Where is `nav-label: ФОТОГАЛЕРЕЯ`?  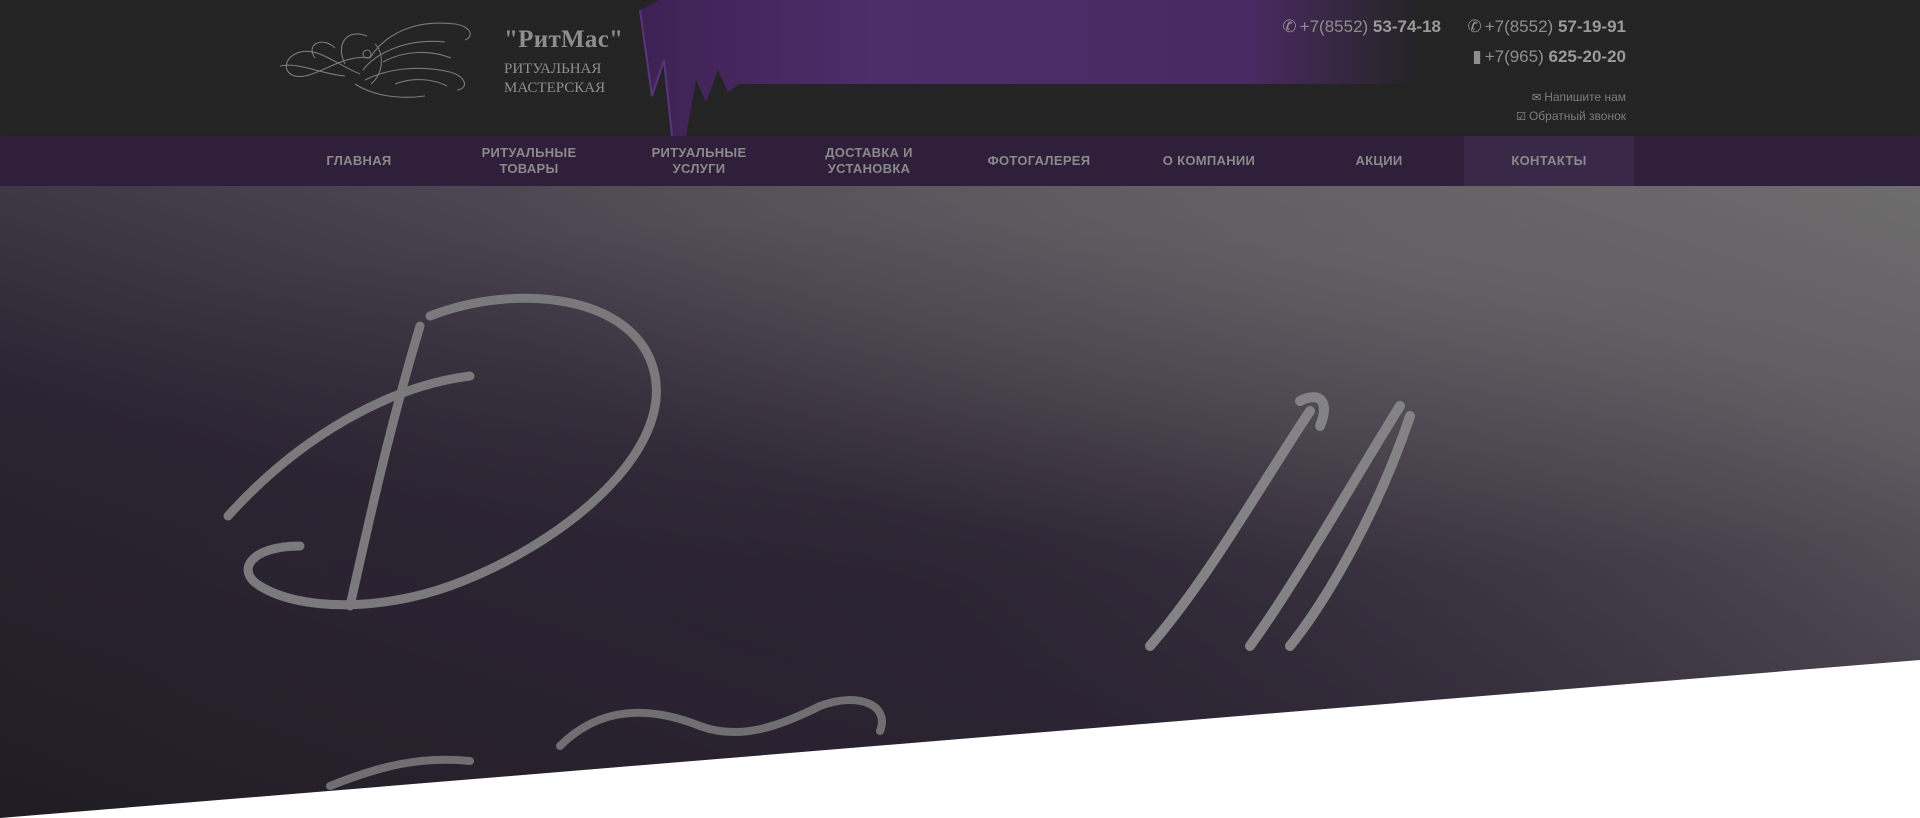
nav-label: ФОТОГАЛЕРЕЯ is located at coordinates (1039, 160).